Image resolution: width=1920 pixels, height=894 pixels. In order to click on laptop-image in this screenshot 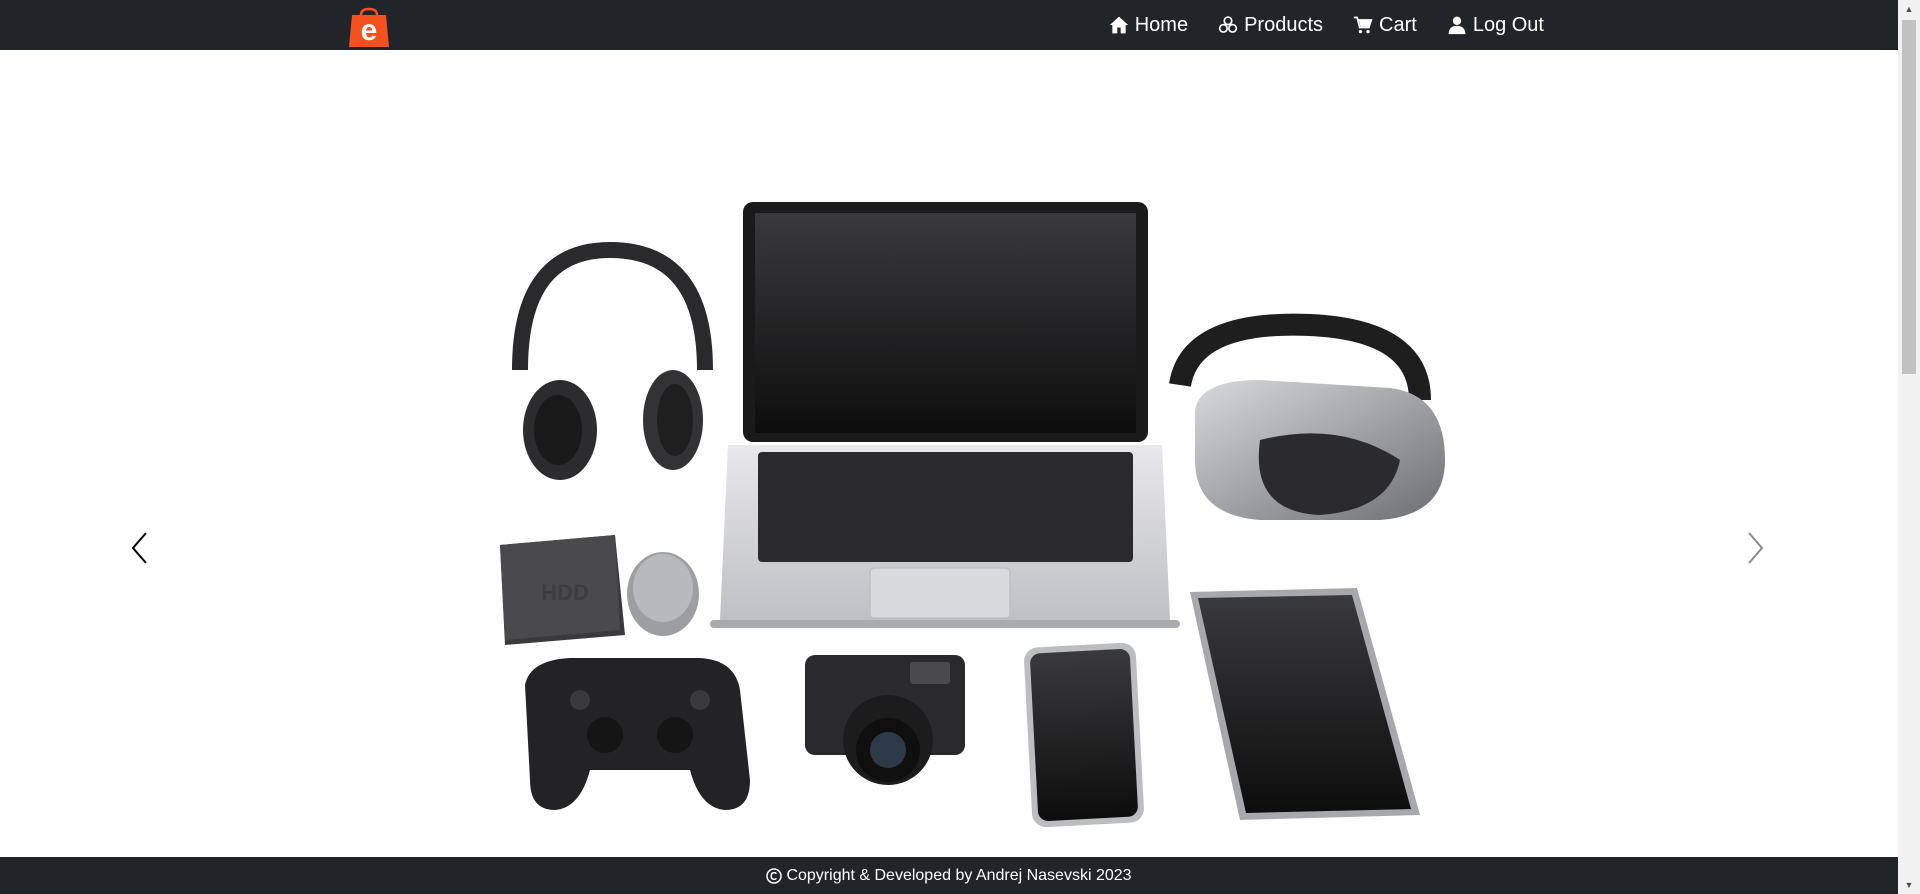, I will do `click(945, 415)`.